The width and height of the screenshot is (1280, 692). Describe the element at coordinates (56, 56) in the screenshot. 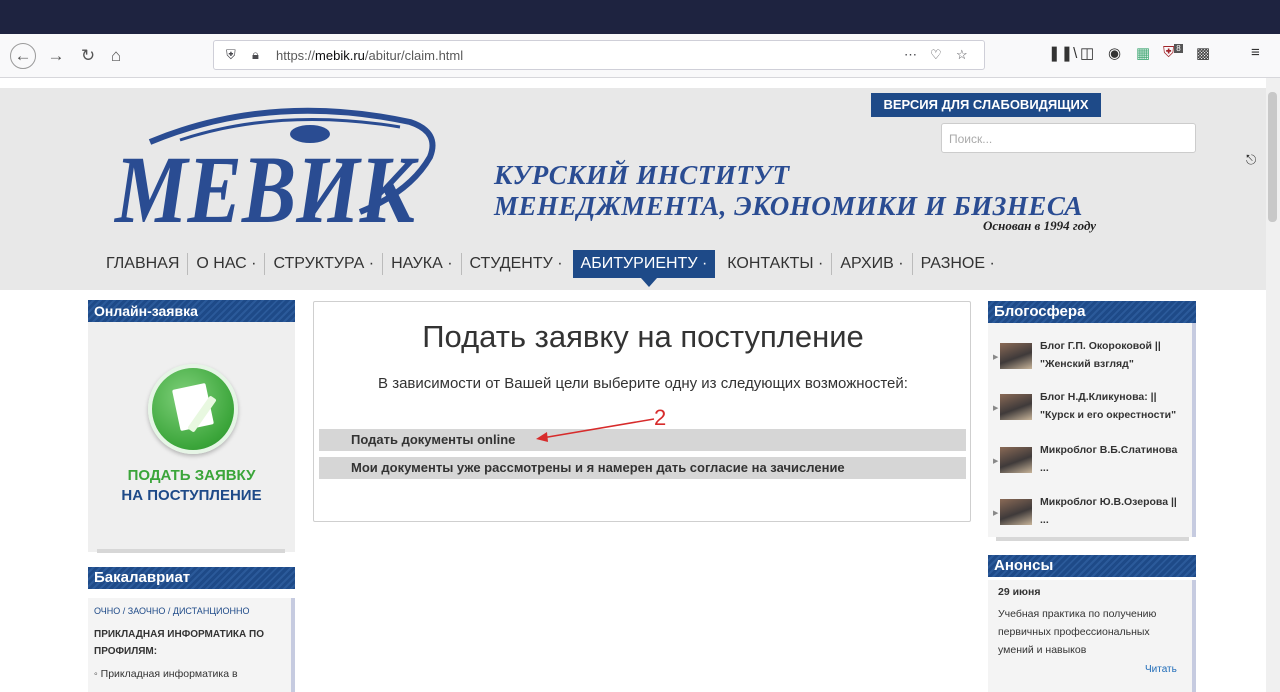

I see `forward-icon: →` at that location.